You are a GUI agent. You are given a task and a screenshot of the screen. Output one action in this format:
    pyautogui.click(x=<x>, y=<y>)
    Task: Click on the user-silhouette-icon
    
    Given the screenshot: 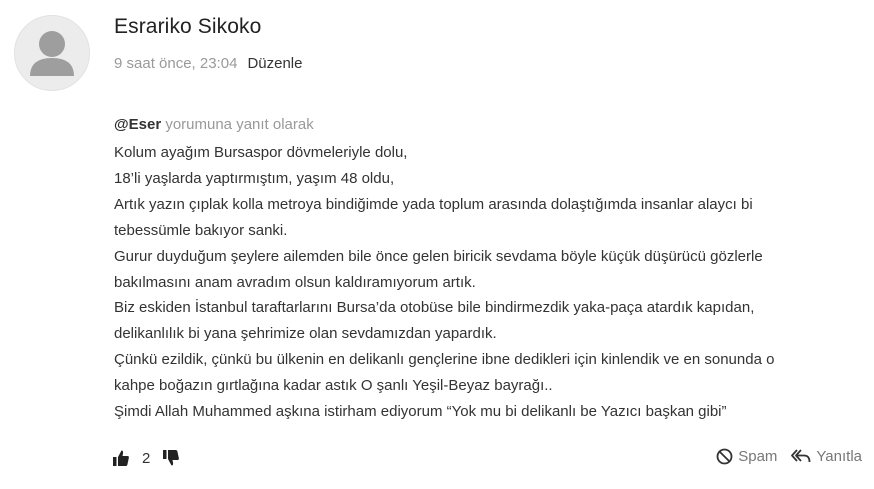 What is the action you would take?
    pyautogui.click(x=52, y=53)
    